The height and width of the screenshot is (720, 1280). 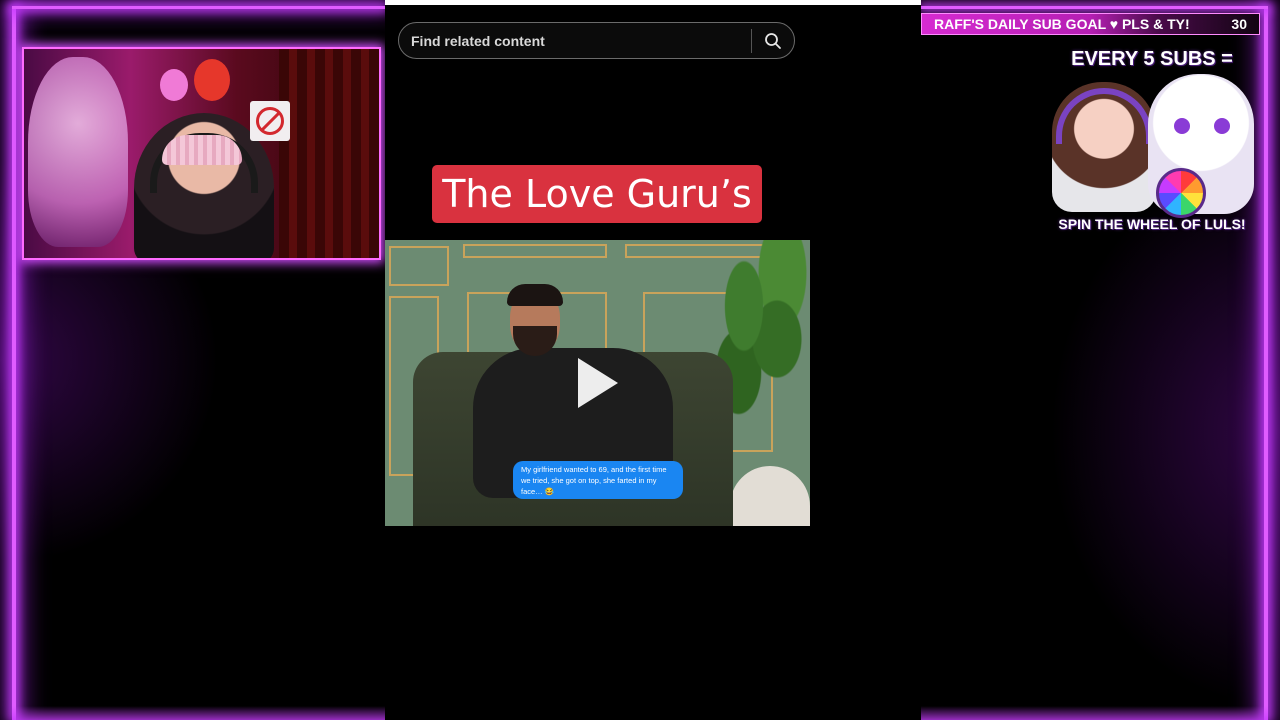 I want to click on curtain, so click(x=329, y=153).